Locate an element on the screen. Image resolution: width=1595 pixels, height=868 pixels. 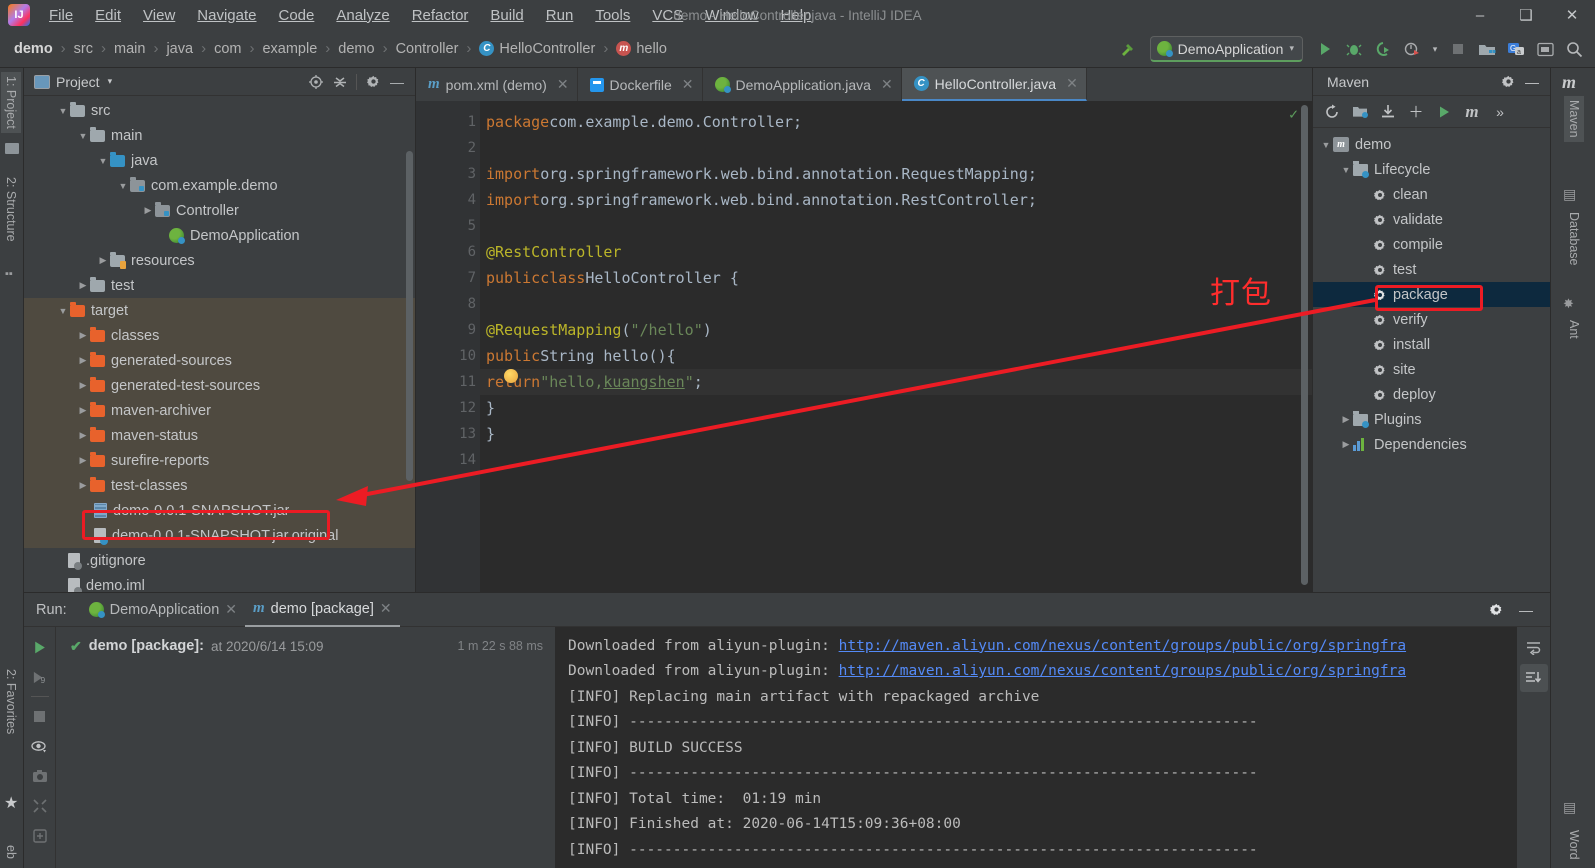
run-tab-demo-package: m demo [package] ✕ is located at coordinates (322, 610).